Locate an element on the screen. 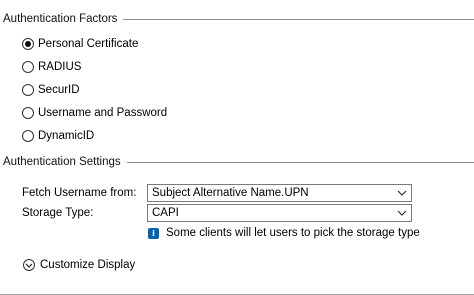 Image resolution: width=474 pixels, height=295 pixels. radio-label: SecurID is located at coordinates (59, 90).